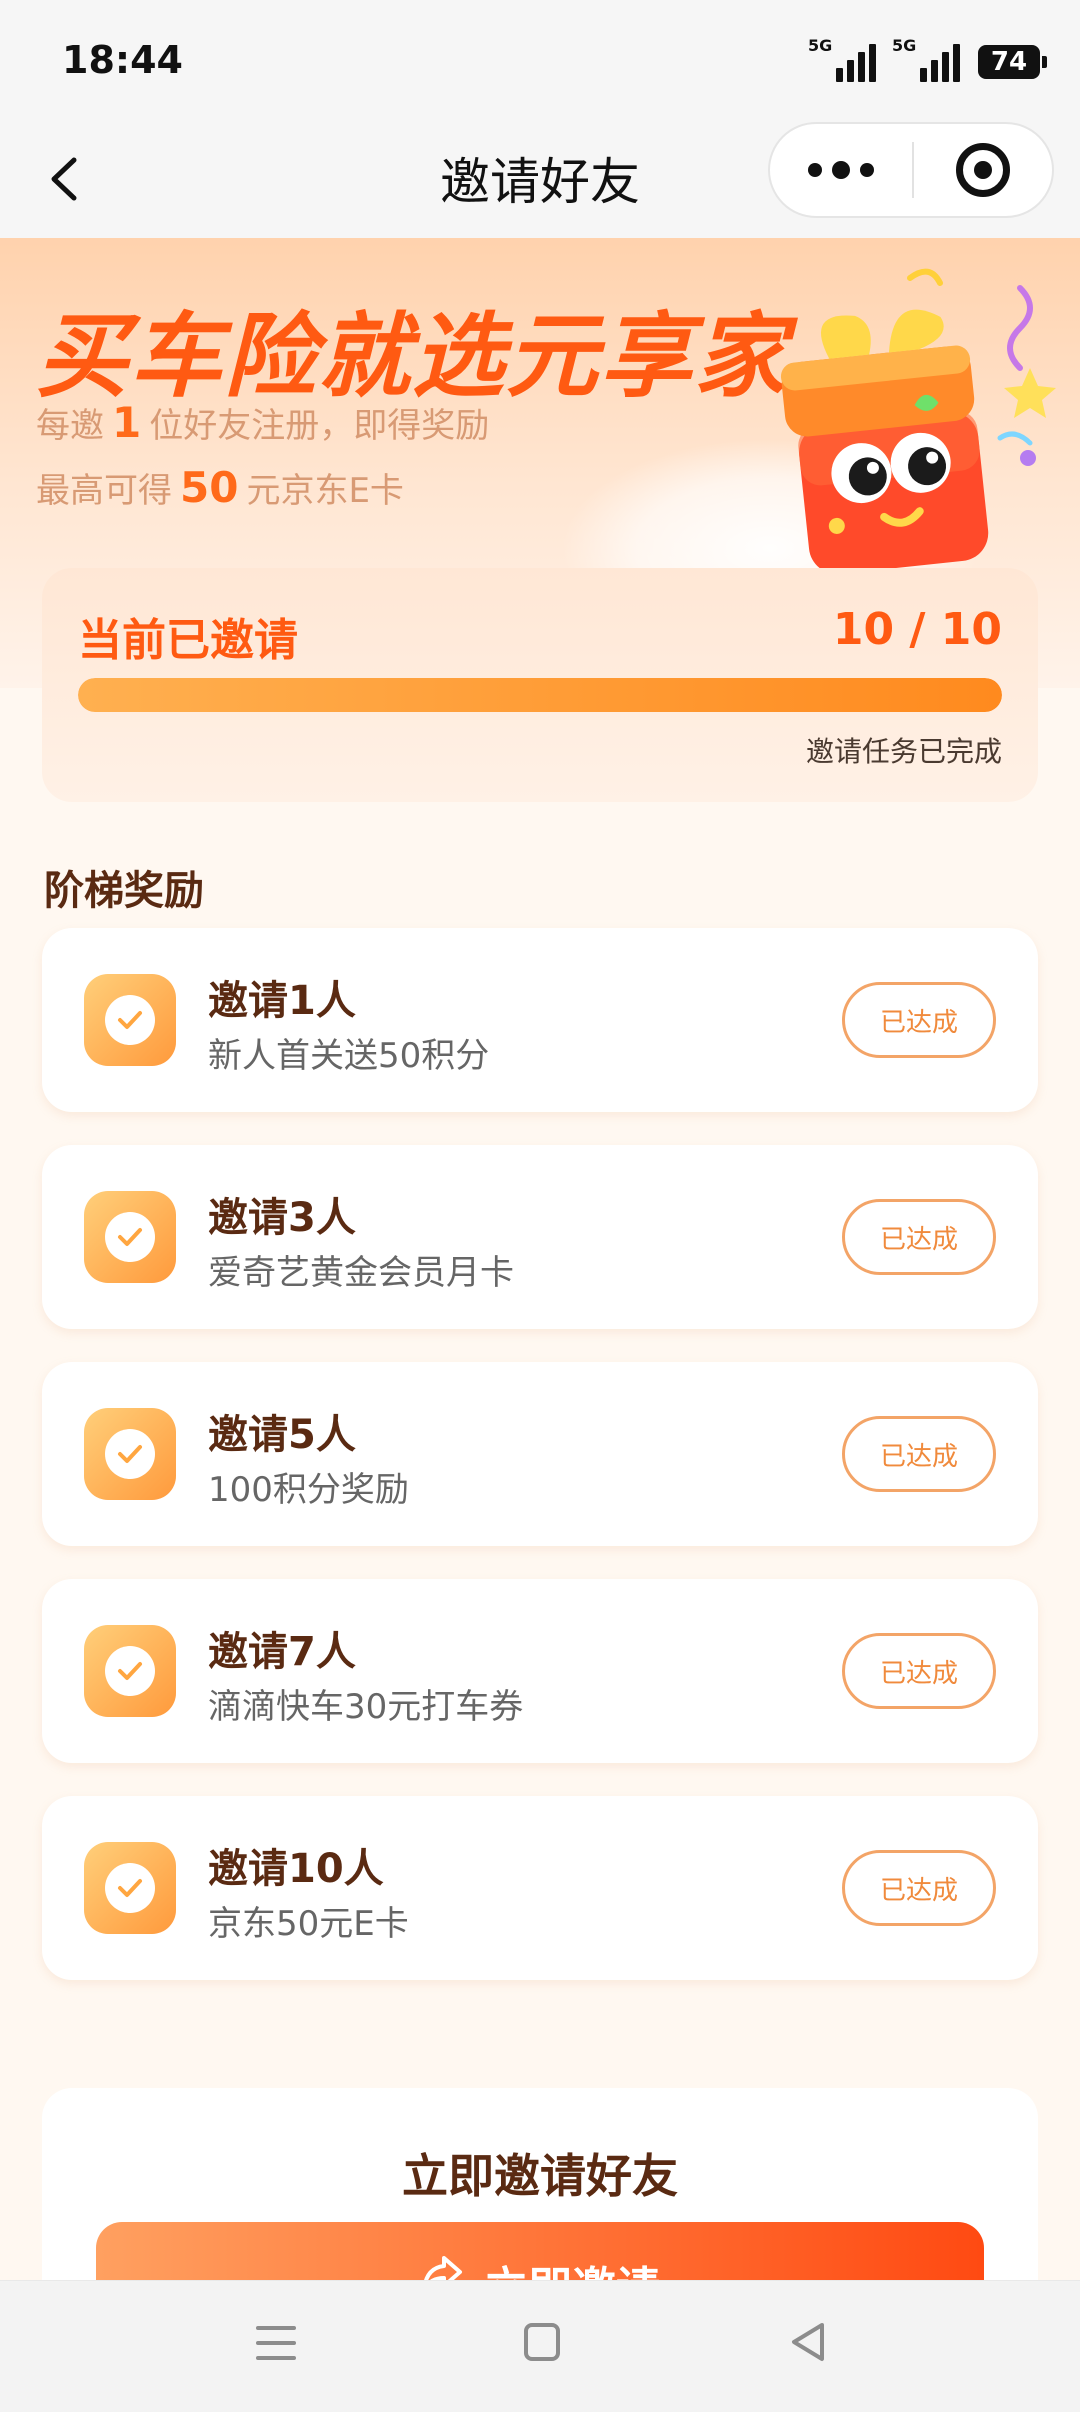 The width and height of the screenshot is (1080, 2412). I want to click on signal-icon-2: 5G, so click(926, 59).